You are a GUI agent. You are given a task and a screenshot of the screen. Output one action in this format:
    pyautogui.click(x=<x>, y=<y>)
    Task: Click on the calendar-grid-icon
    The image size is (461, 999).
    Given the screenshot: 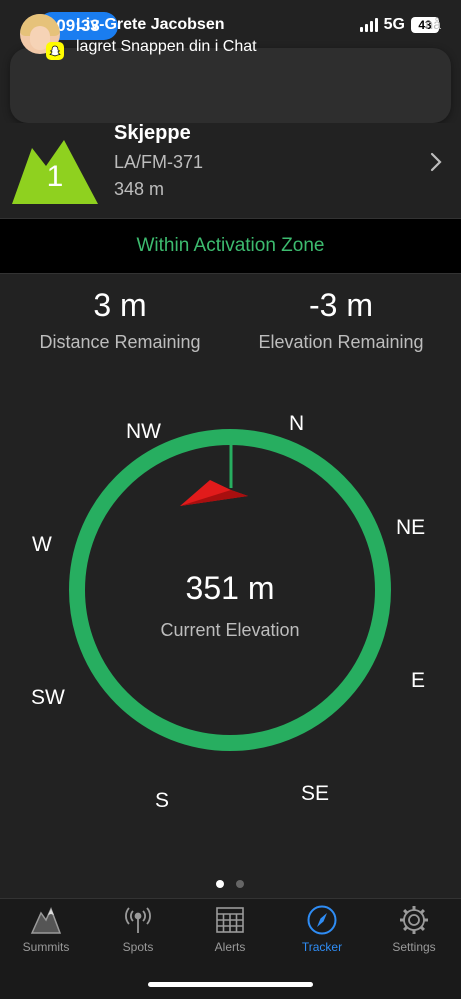 What is the action you would take?
    pyautogui.click(x=230, y=920)
    